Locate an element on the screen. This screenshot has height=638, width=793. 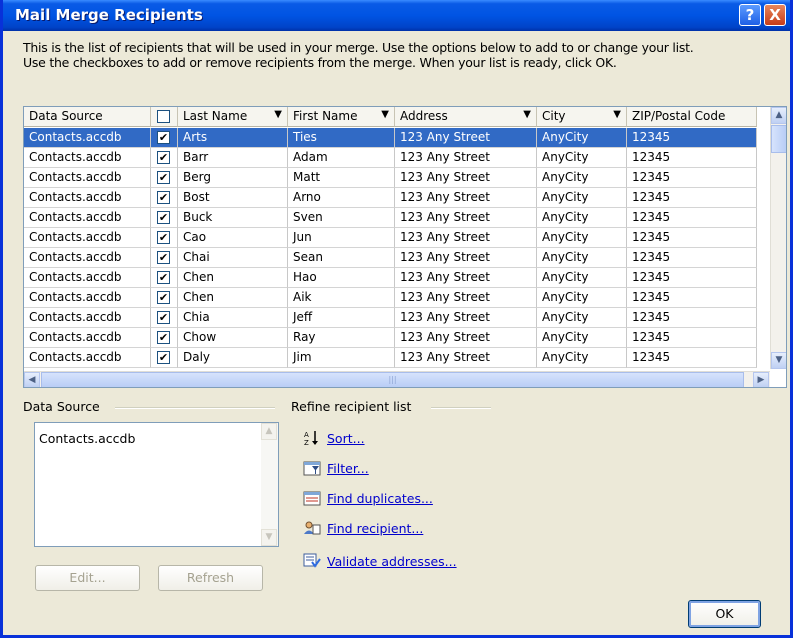
header-first-name: First Name ▼ is located at coordinates (341, 117).